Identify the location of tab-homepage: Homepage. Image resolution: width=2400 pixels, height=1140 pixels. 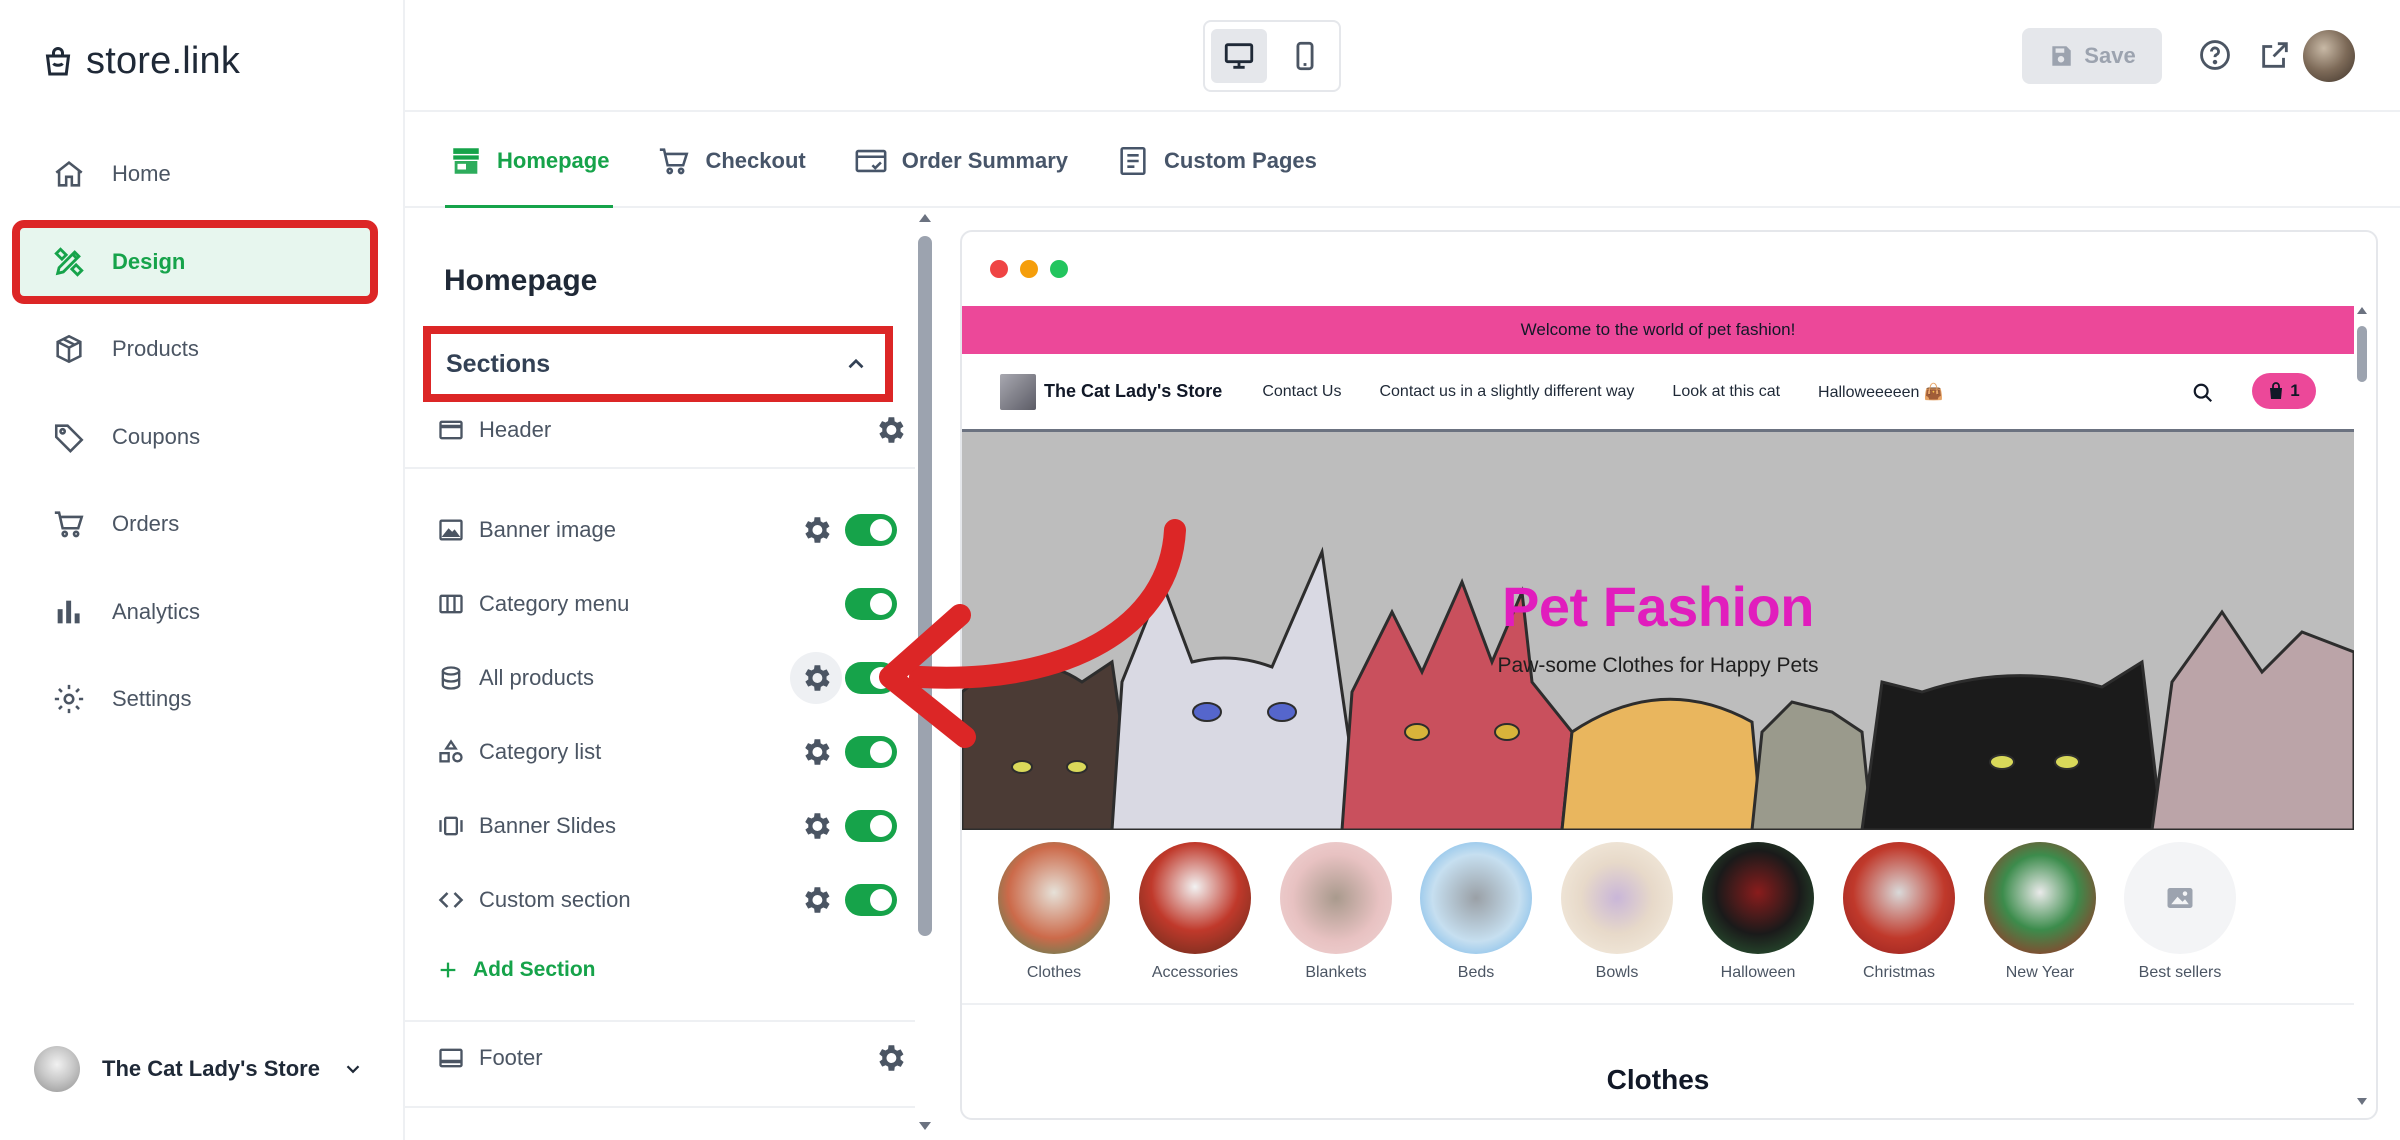
(529, 161).